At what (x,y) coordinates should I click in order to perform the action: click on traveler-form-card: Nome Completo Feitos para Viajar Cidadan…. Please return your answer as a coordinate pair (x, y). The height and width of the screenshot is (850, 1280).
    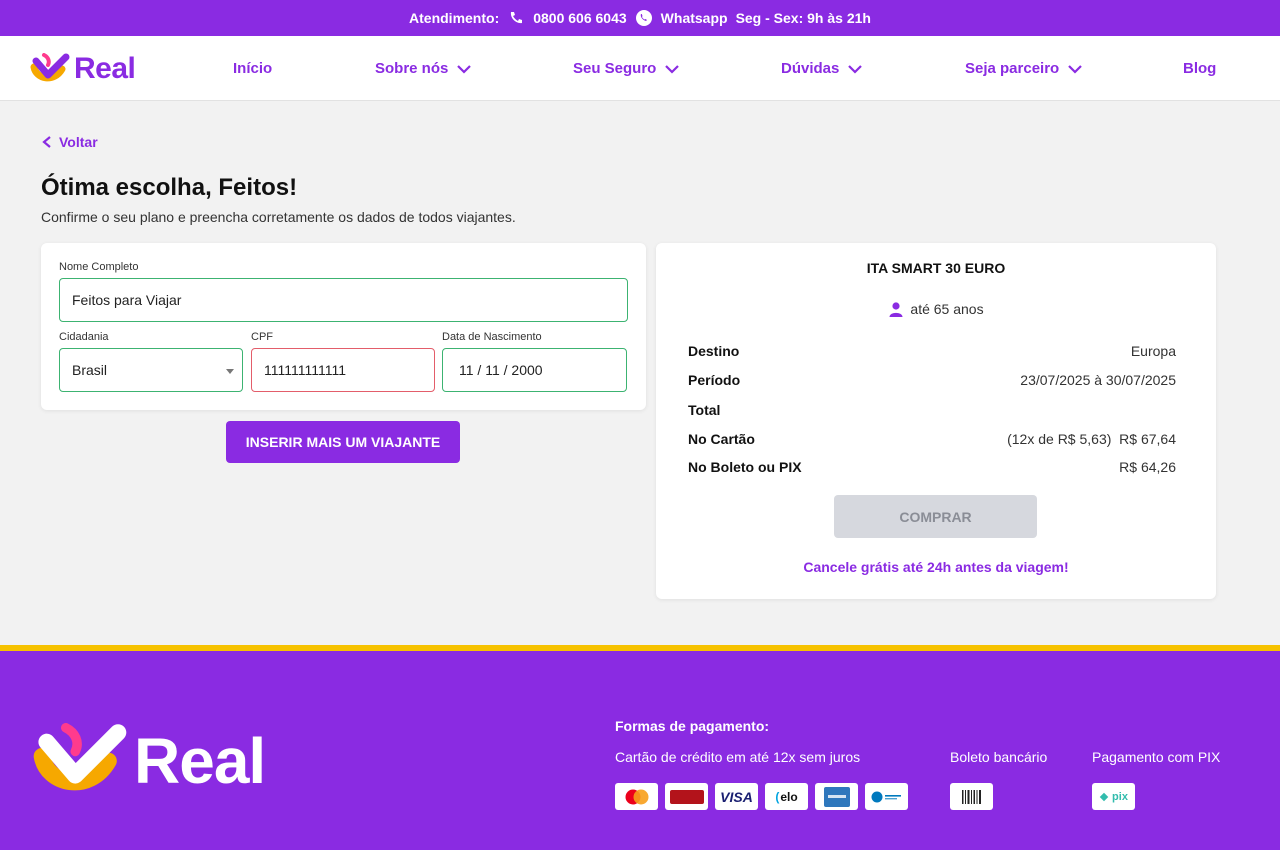
    Looking at the image, I should click on (343, 326).